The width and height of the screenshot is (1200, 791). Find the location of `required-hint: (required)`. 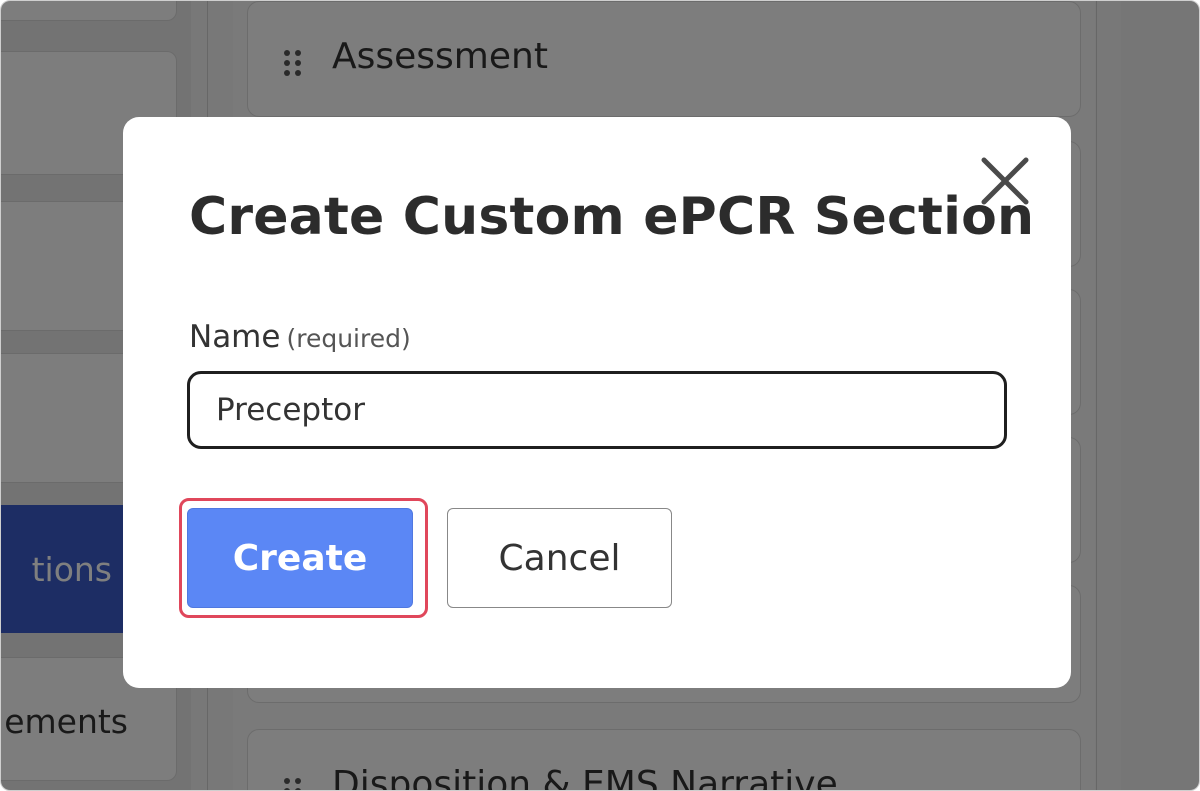

required-hint: (required) is located at coordinates (348, 338).